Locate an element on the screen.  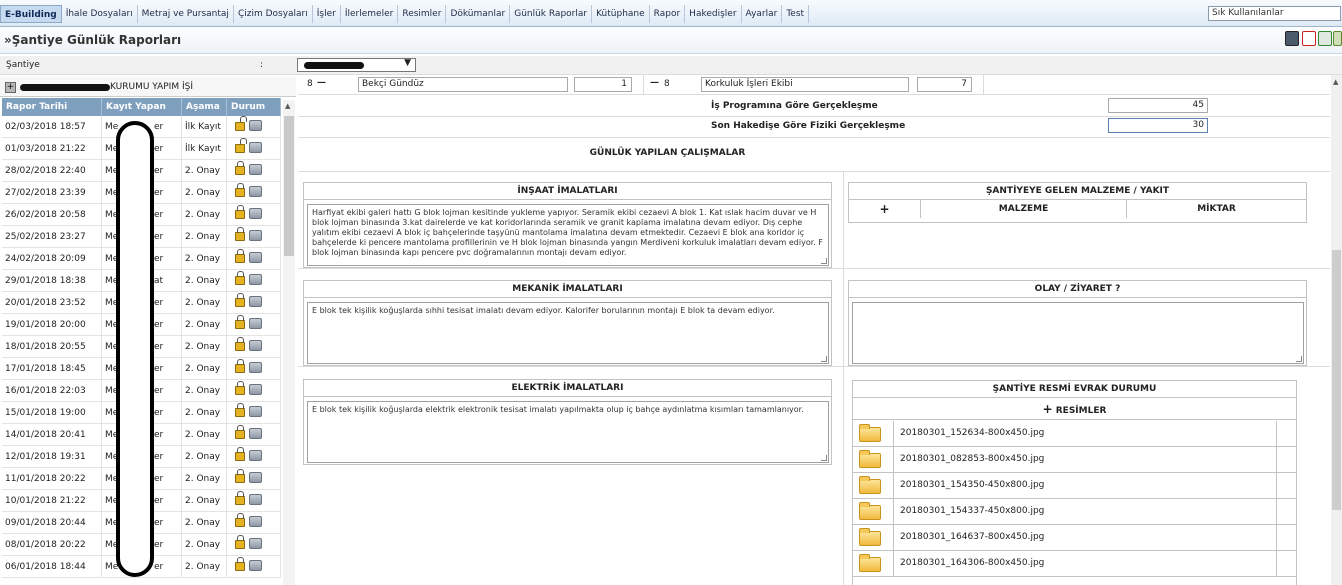
image-row: 20180301_154350-450x800.jpg is located at coordinates (1074, 486).